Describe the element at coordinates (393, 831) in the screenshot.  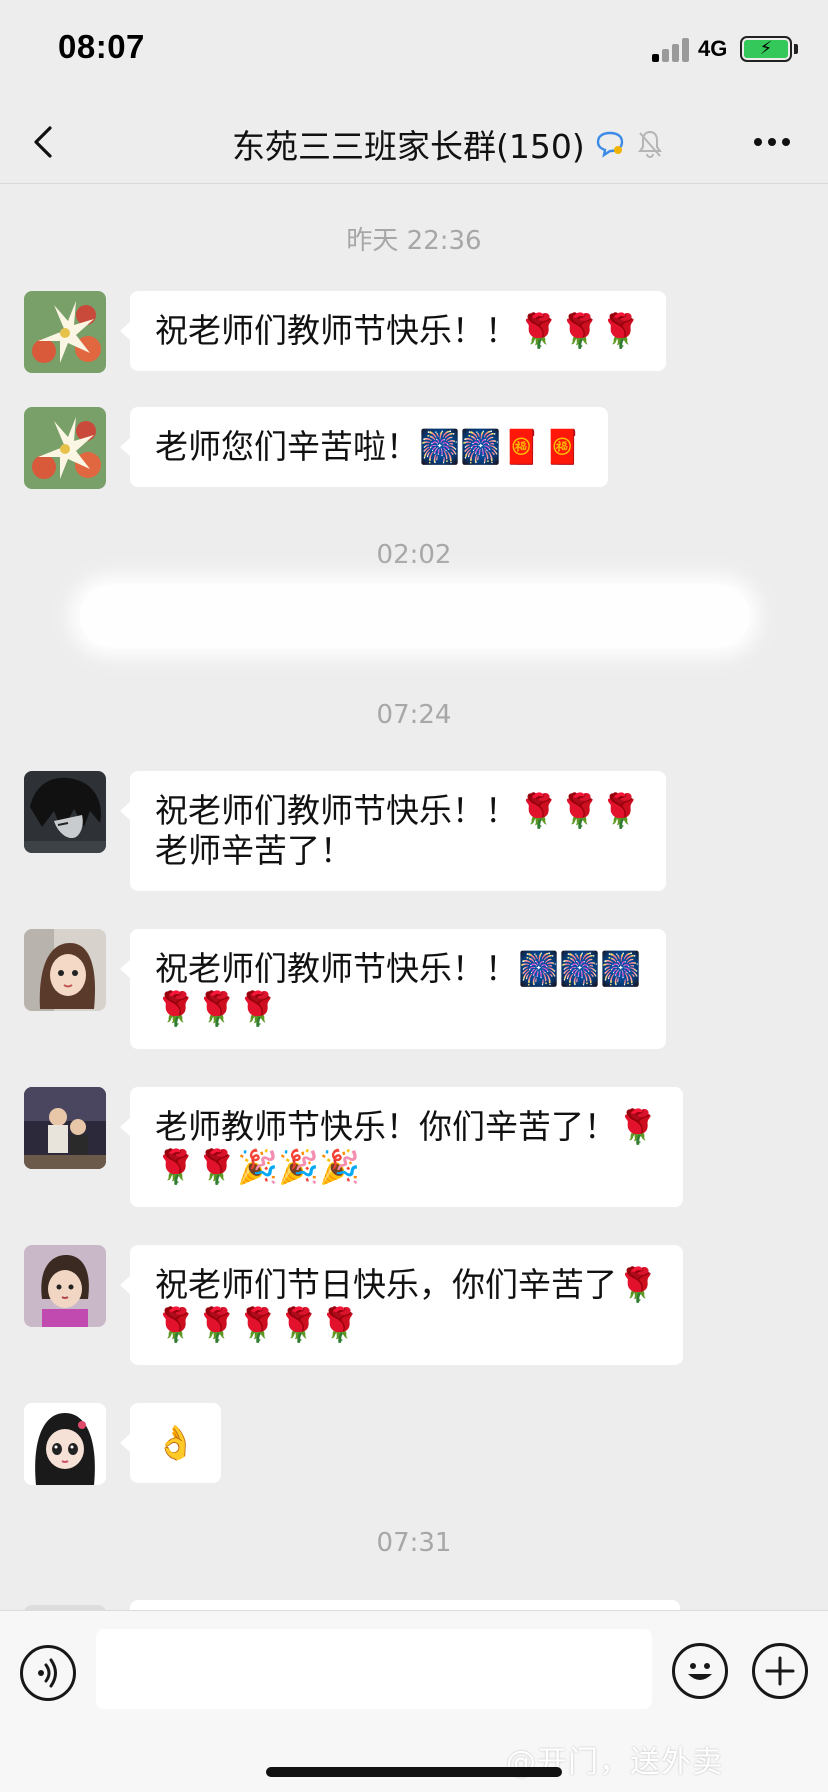
I see `message-bubble: 祝老师们教师节快乐！！🌹🌹🌹 老师辛苦了！` at that location.